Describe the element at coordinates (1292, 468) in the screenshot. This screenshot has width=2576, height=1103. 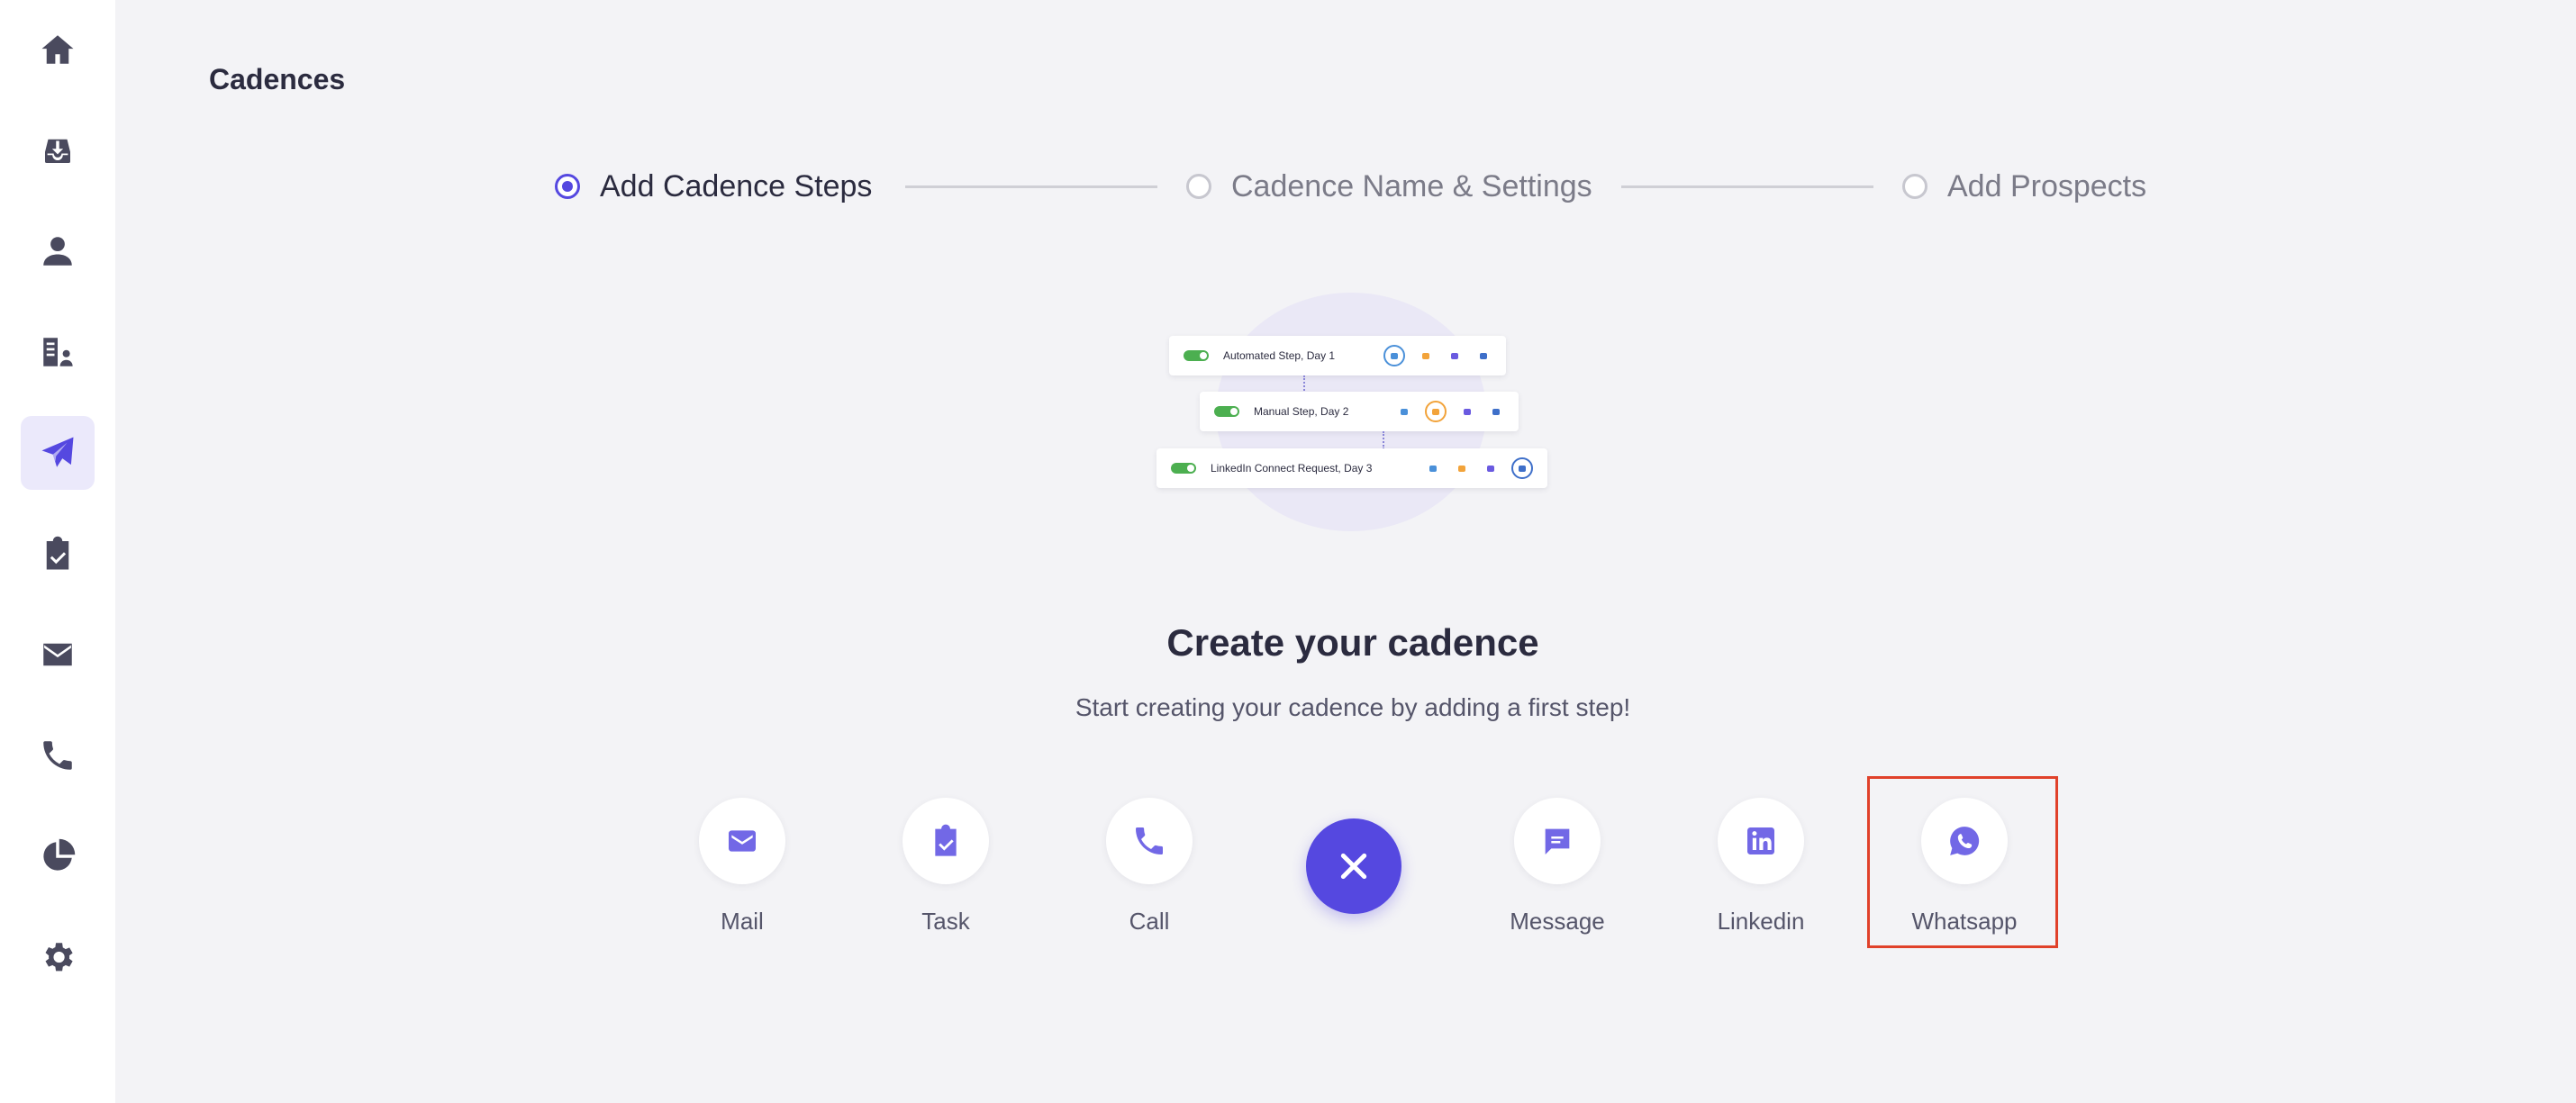
I see `illustration-card-label: LinkedIn Connect Request, Day 3` at that location.